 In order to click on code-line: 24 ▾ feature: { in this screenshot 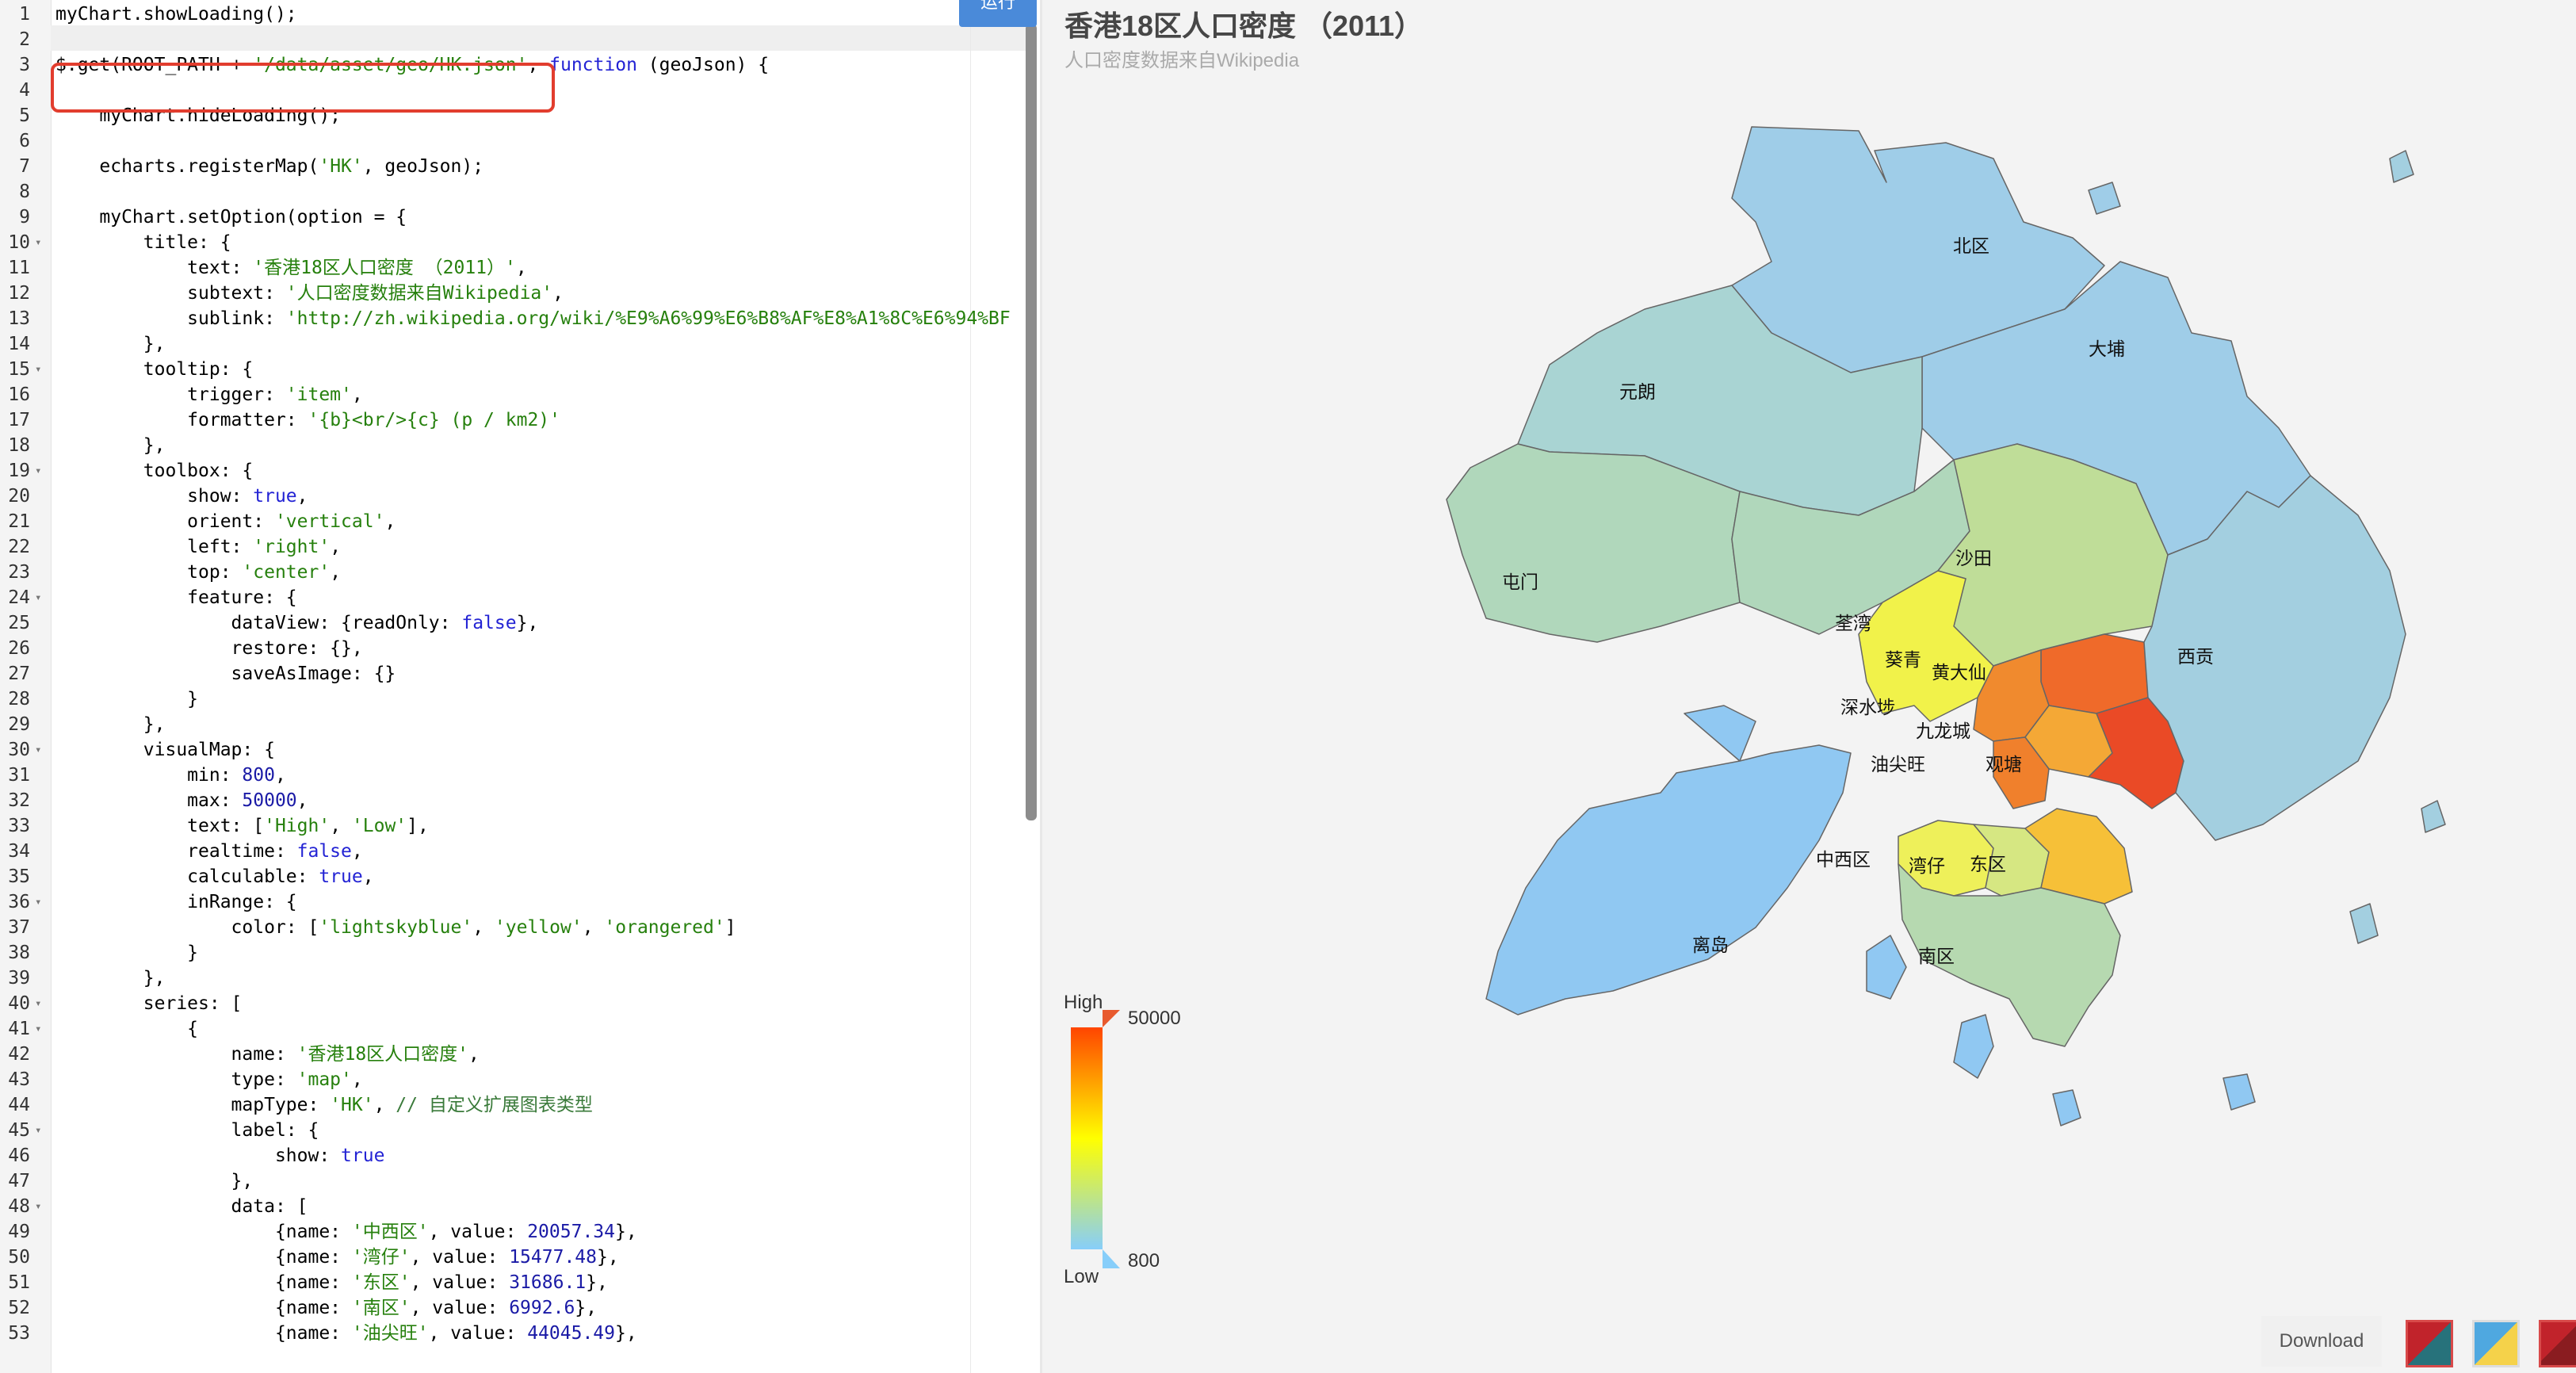, I will do `click(520, 597)`.